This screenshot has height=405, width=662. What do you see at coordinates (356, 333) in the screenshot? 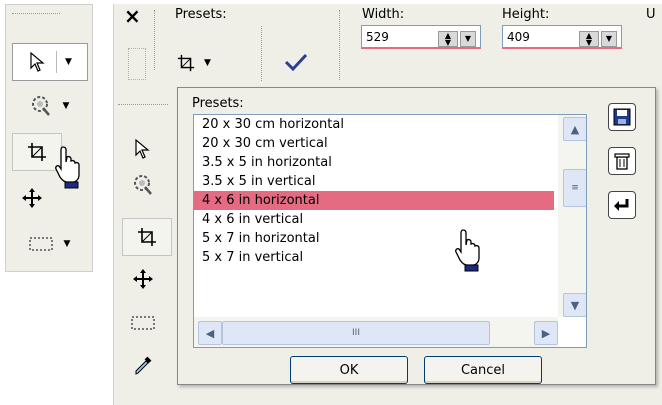
I see `horizontal-scroll-thumb: III` at bounding box center [356, 333].